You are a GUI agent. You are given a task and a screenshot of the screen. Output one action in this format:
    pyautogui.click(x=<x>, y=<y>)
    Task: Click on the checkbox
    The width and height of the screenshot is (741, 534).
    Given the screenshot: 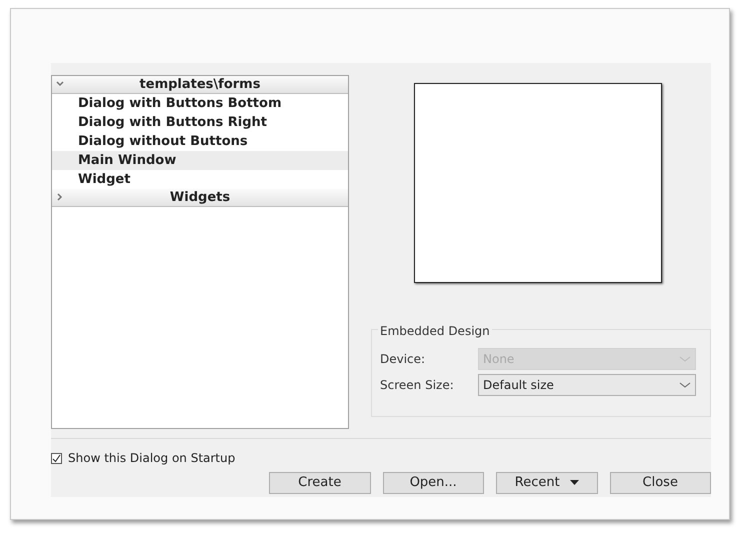 What is the action you would take?
    pyautogui.click(x=56, y=458)
    